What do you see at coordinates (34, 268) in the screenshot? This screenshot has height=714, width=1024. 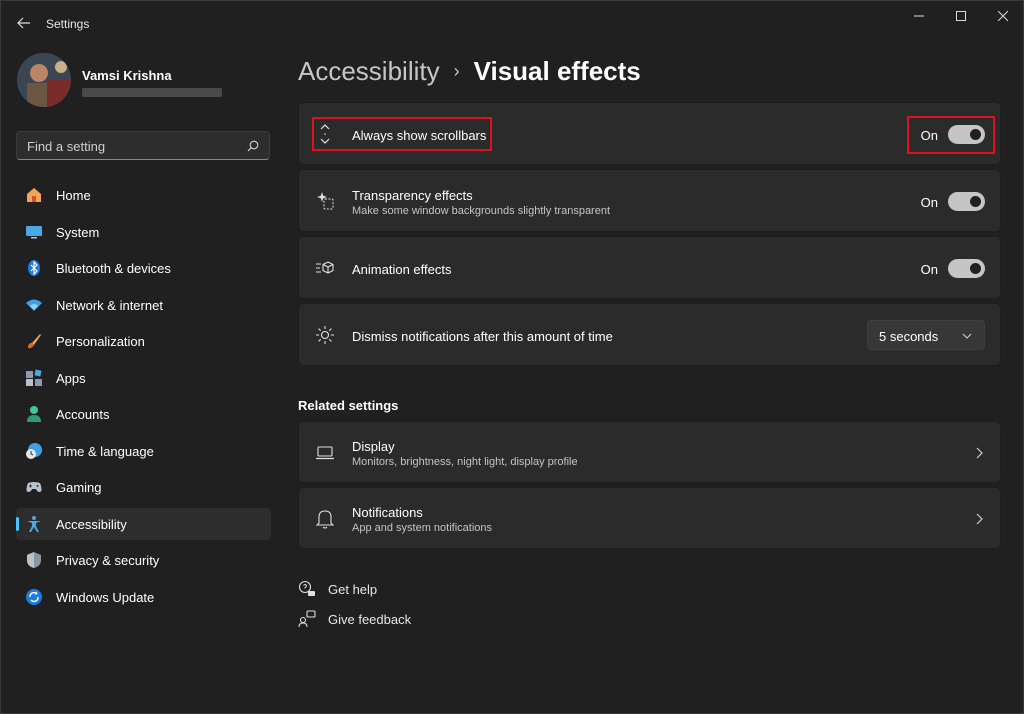 I see `bluetooth-icon` at bounding box center [34, 268].